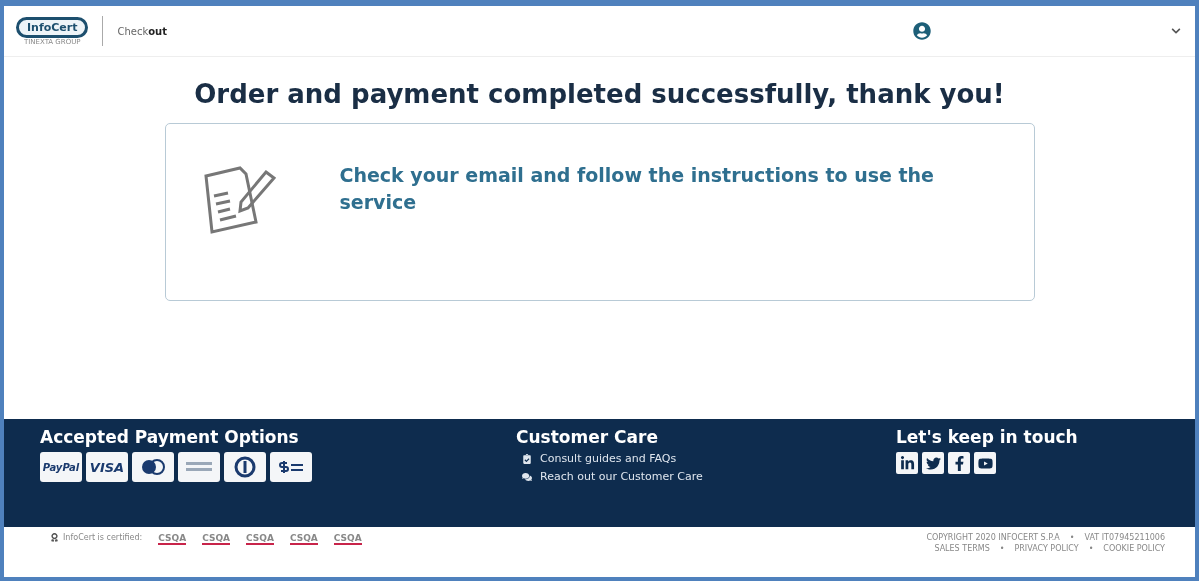 Image resolution: width=1199 pixels, height=581 pixels. Describe the element at coordinates (987, 437) in the screenshot. I see `social-title: Let's keep in touch` at that location.